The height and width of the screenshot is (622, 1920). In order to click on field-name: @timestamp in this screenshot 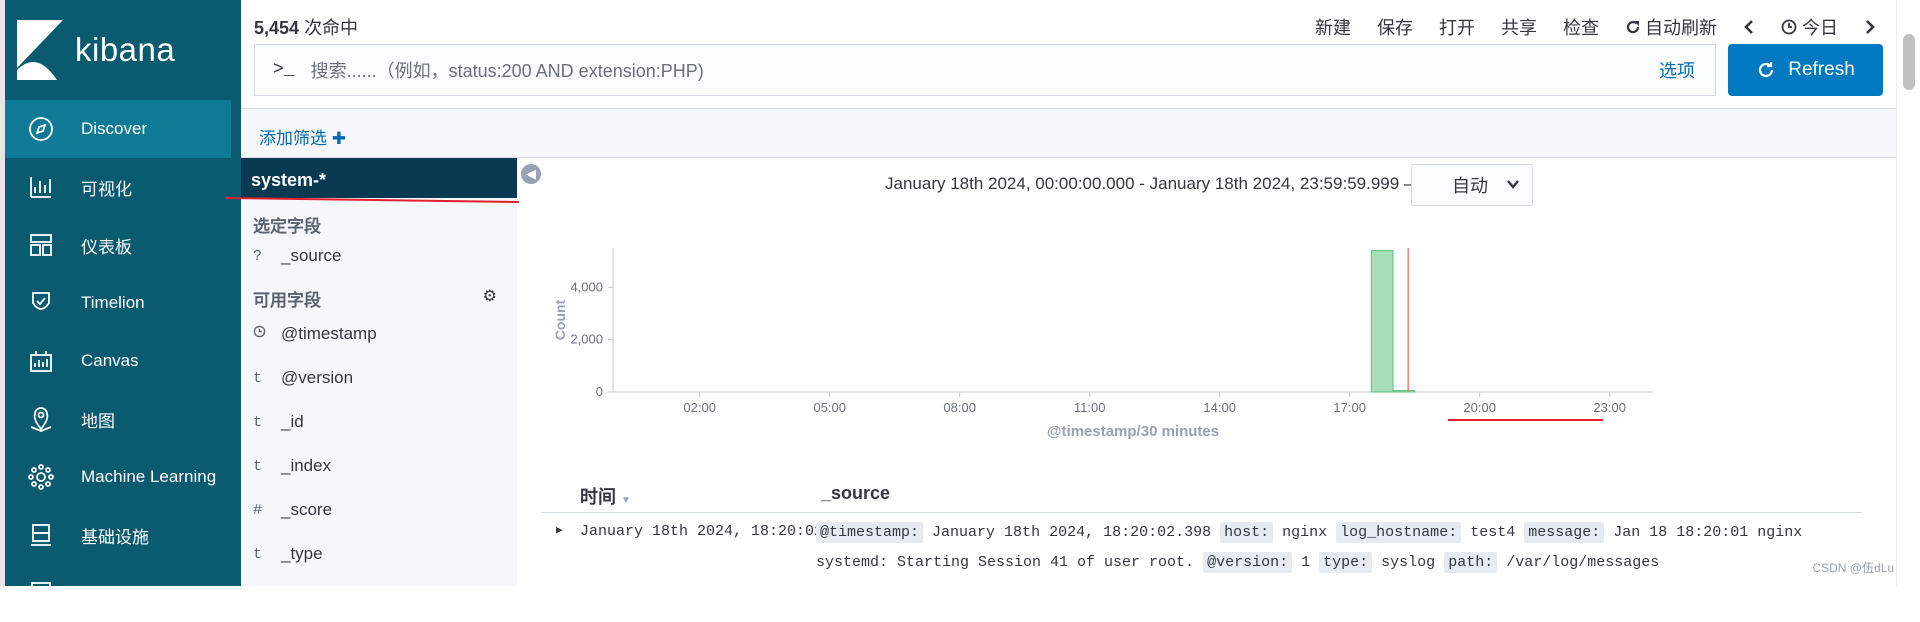, I will do `click(329, 334)`.